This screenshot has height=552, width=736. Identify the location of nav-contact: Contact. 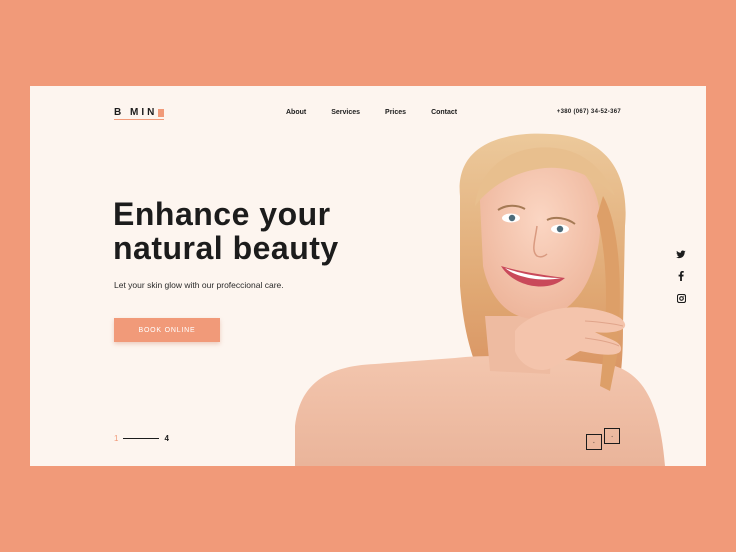
(444, 112).